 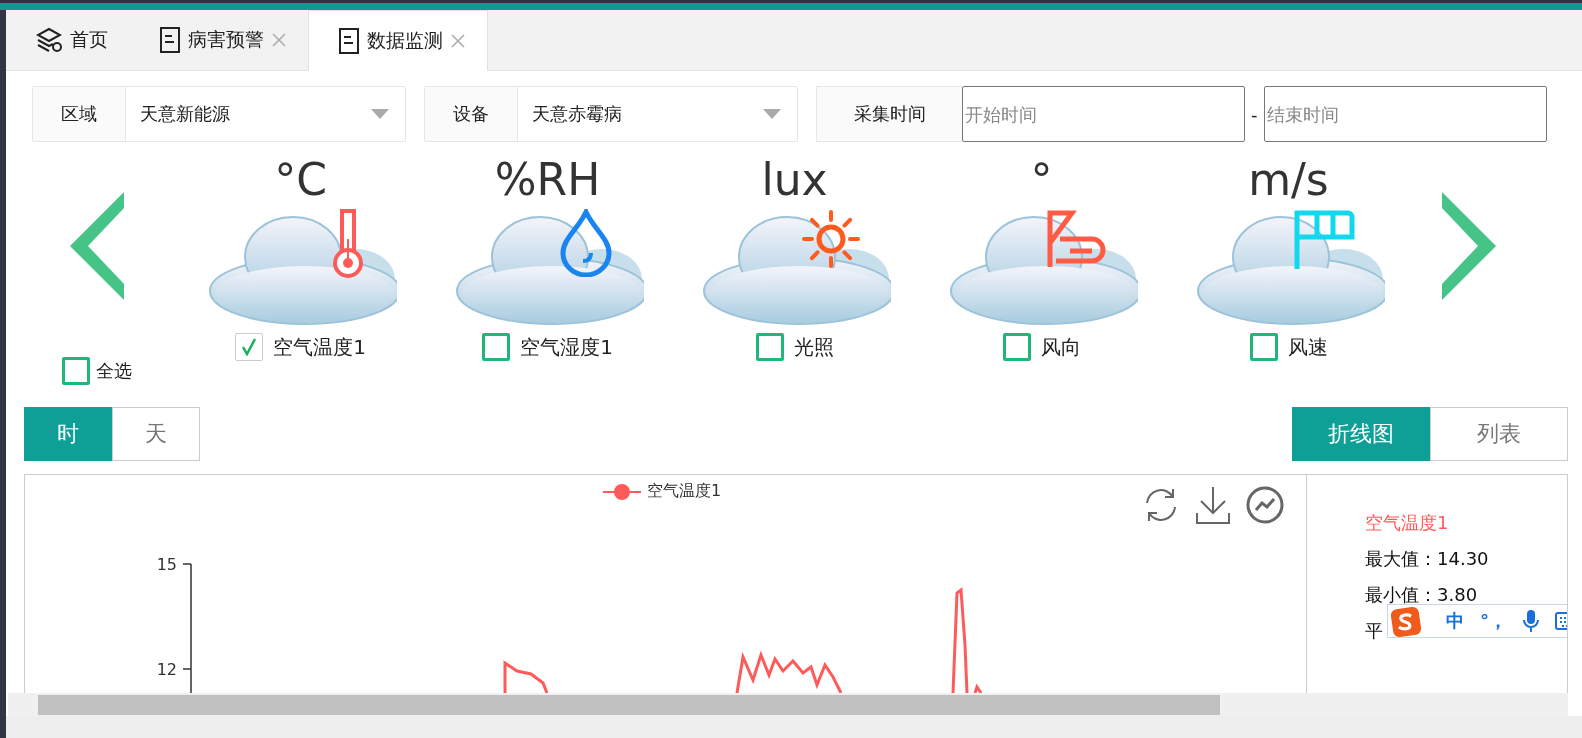 I want to click on unit-label: m/s, so click(x=1288, y=180).